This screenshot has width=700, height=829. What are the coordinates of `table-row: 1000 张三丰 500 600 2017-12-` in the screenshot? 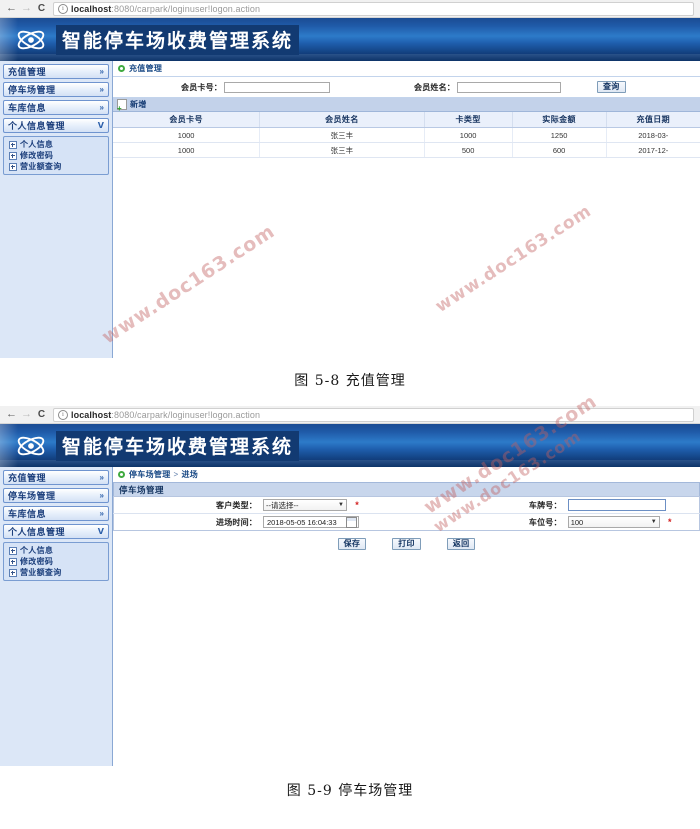 It's located at (406, 150).